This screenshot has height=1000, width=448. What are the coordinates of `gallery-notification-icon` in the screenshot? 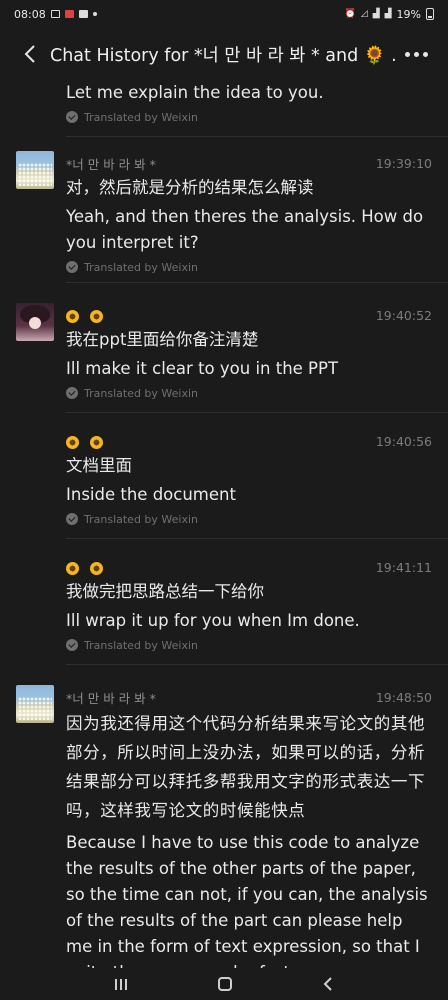 It's located at (55, 14).